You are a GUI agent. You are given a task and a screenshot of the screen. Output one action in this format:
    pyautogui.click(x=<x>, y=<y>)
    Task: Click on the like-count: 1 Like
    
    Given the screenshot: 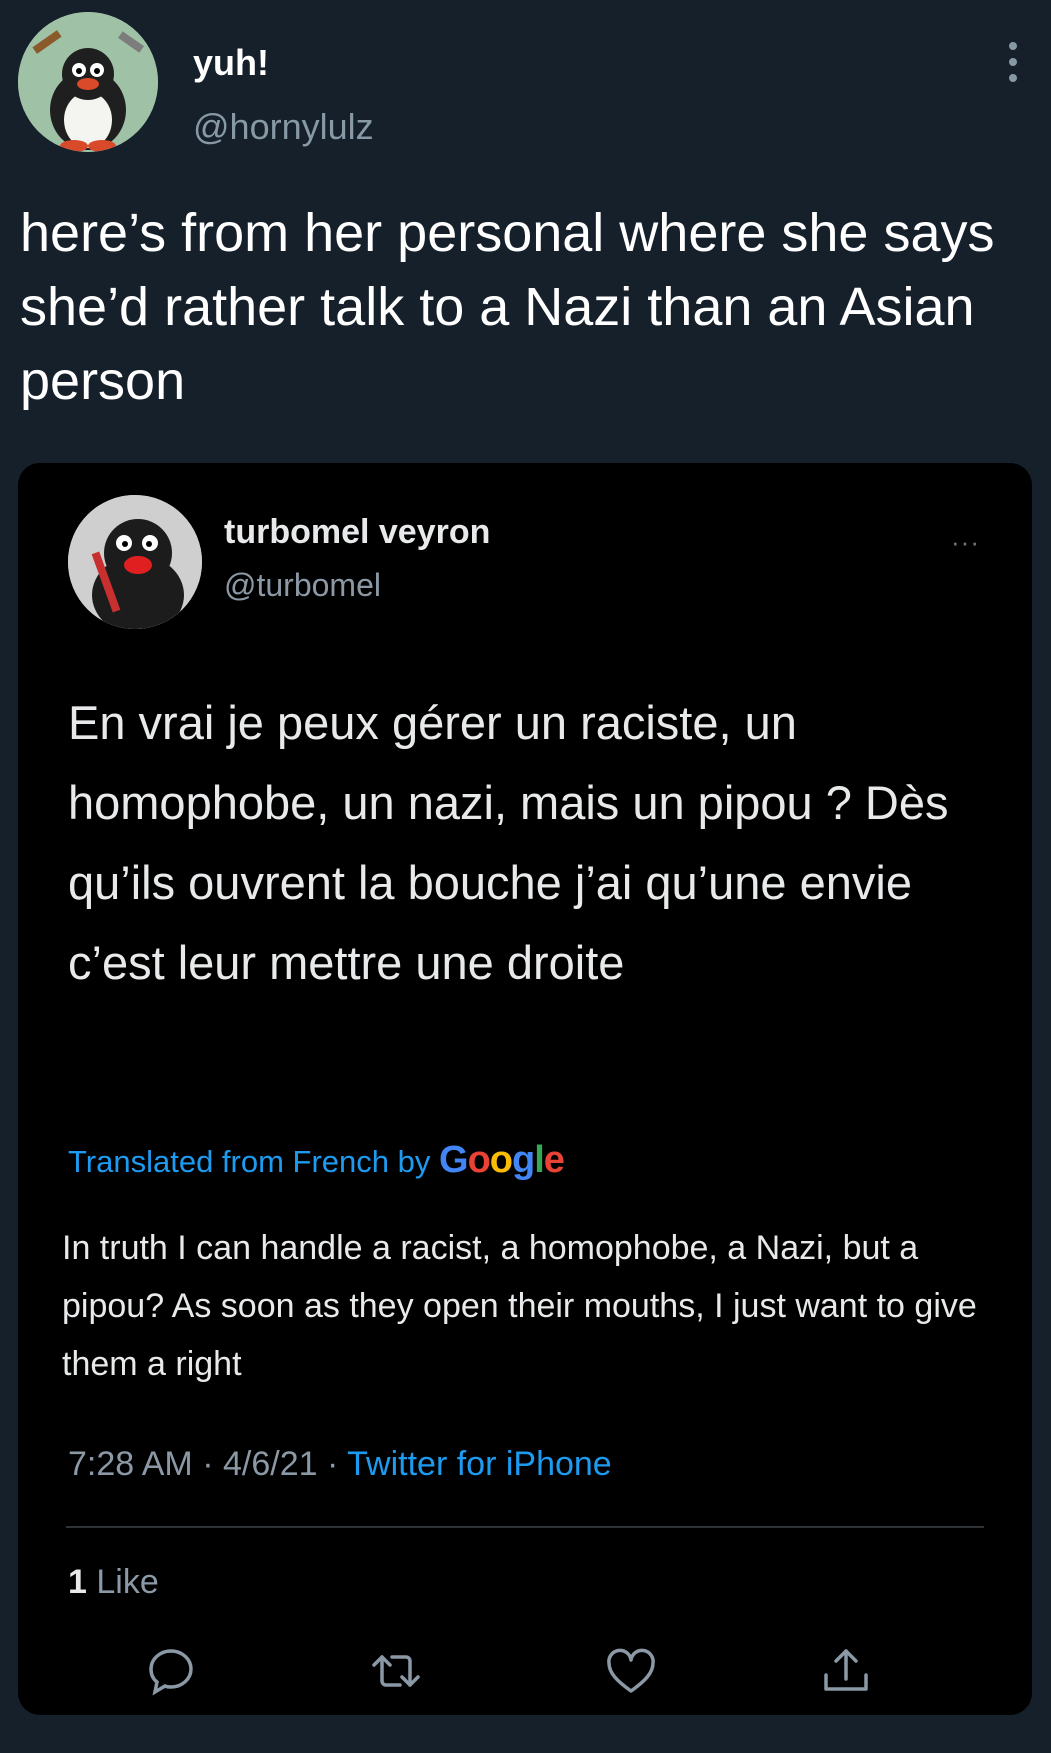 What is the action you would take?
    pyautogui.click(x=113, y=1582)
    